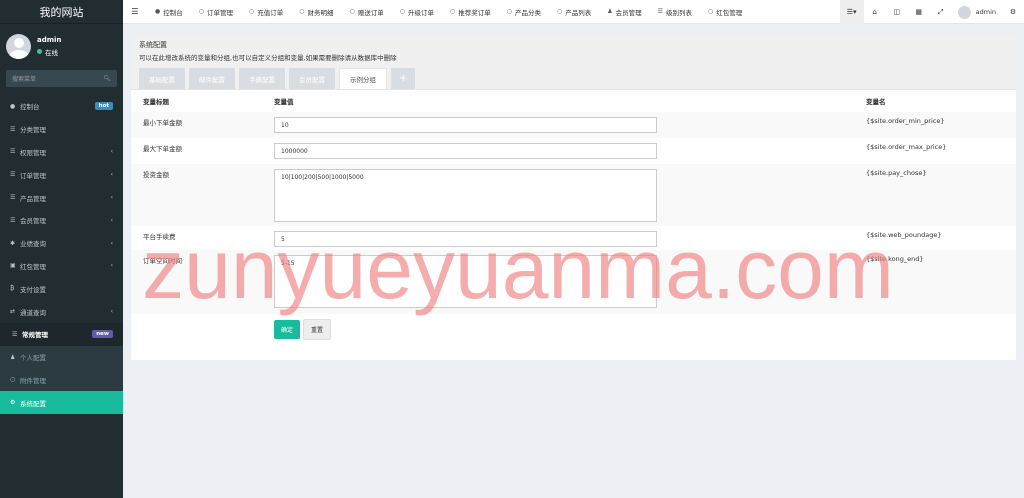 The width and height of the screenshot is (1024, 498). What do you see at coordinates (624, 12) in the screenshot?
I see `tab-members: ♟ 会员管理` at bounding box center [624, 12].